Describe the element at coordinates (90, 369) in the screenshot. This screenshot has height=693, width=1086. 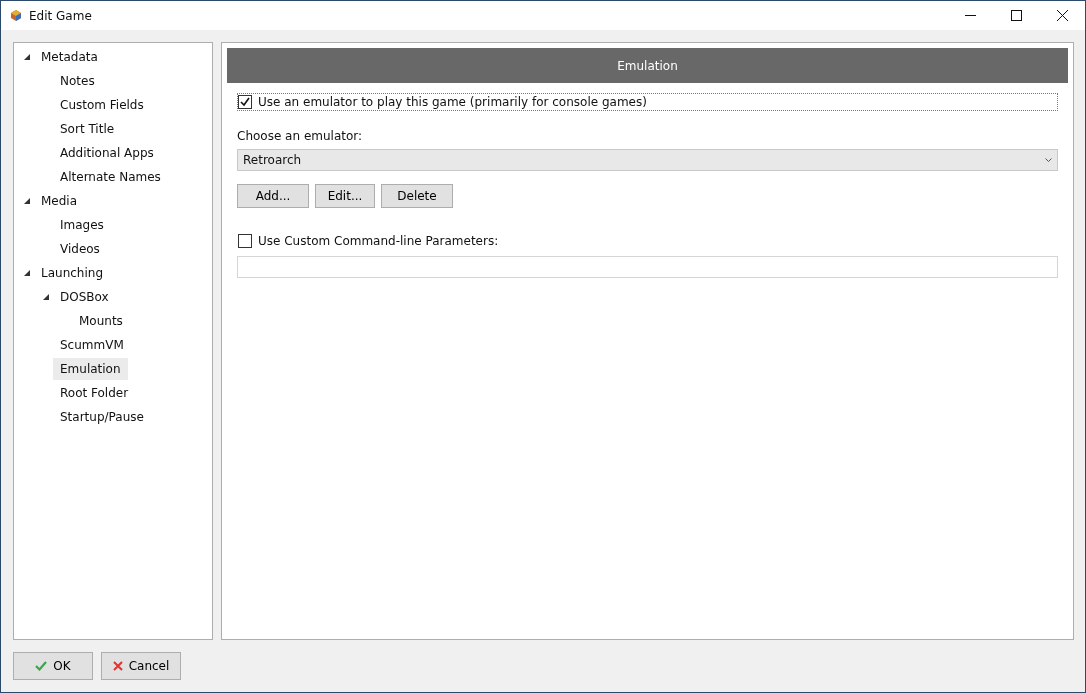
I see `tree-item: Emulation` at that location.